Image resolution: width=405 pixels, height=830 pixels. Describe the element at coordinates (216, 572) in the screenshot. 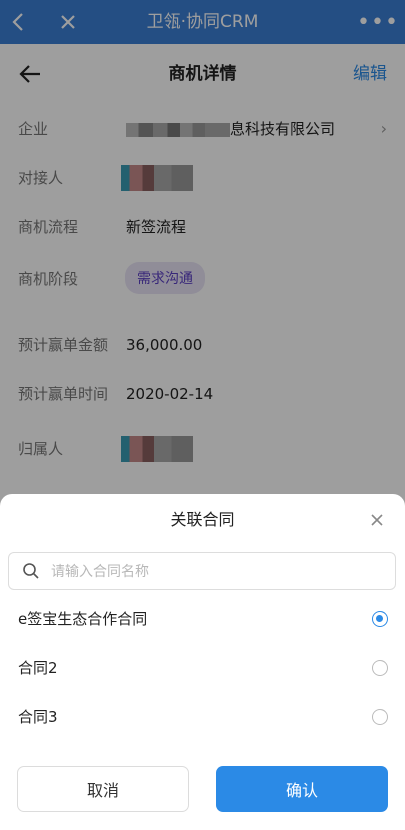

I see `contract-search-input` at that location.